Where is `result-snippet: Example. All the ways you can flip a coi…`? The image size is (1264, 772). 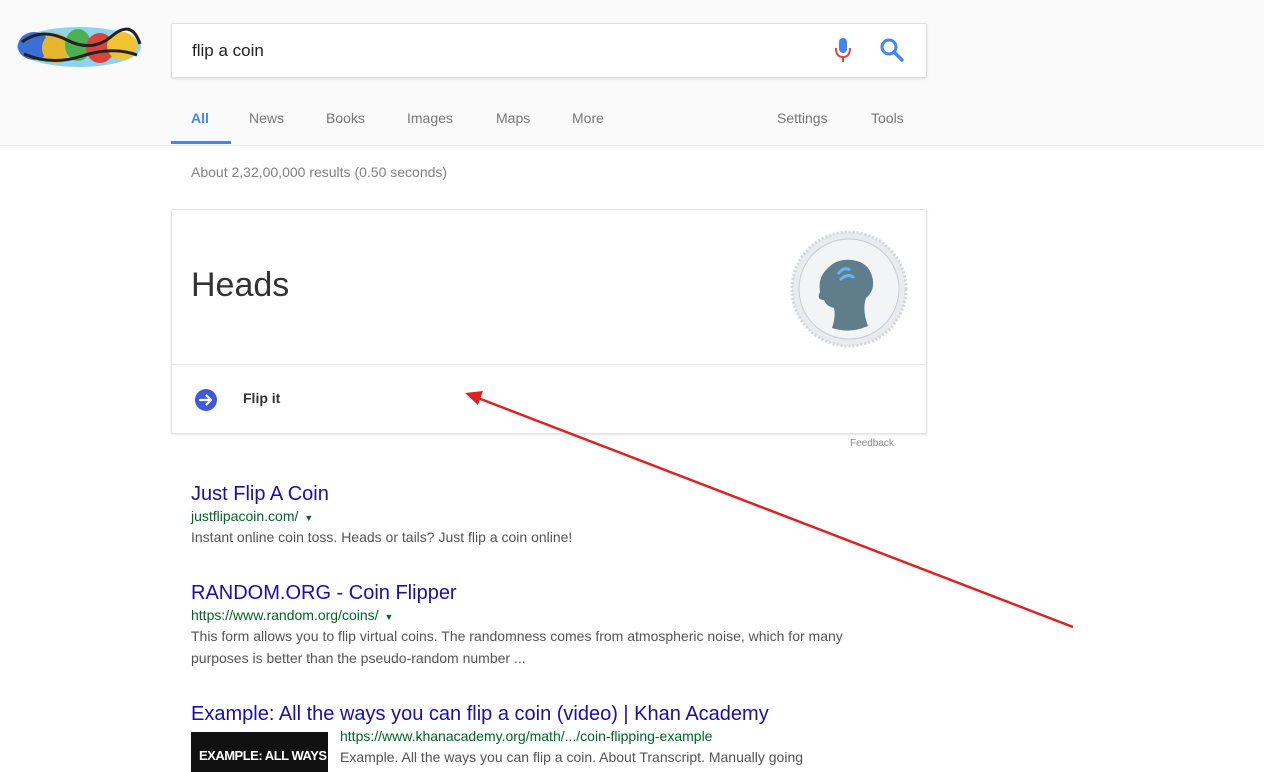 result-snippet: Example. All the ways you can flip a coi… is located at coordinates (572, 757).